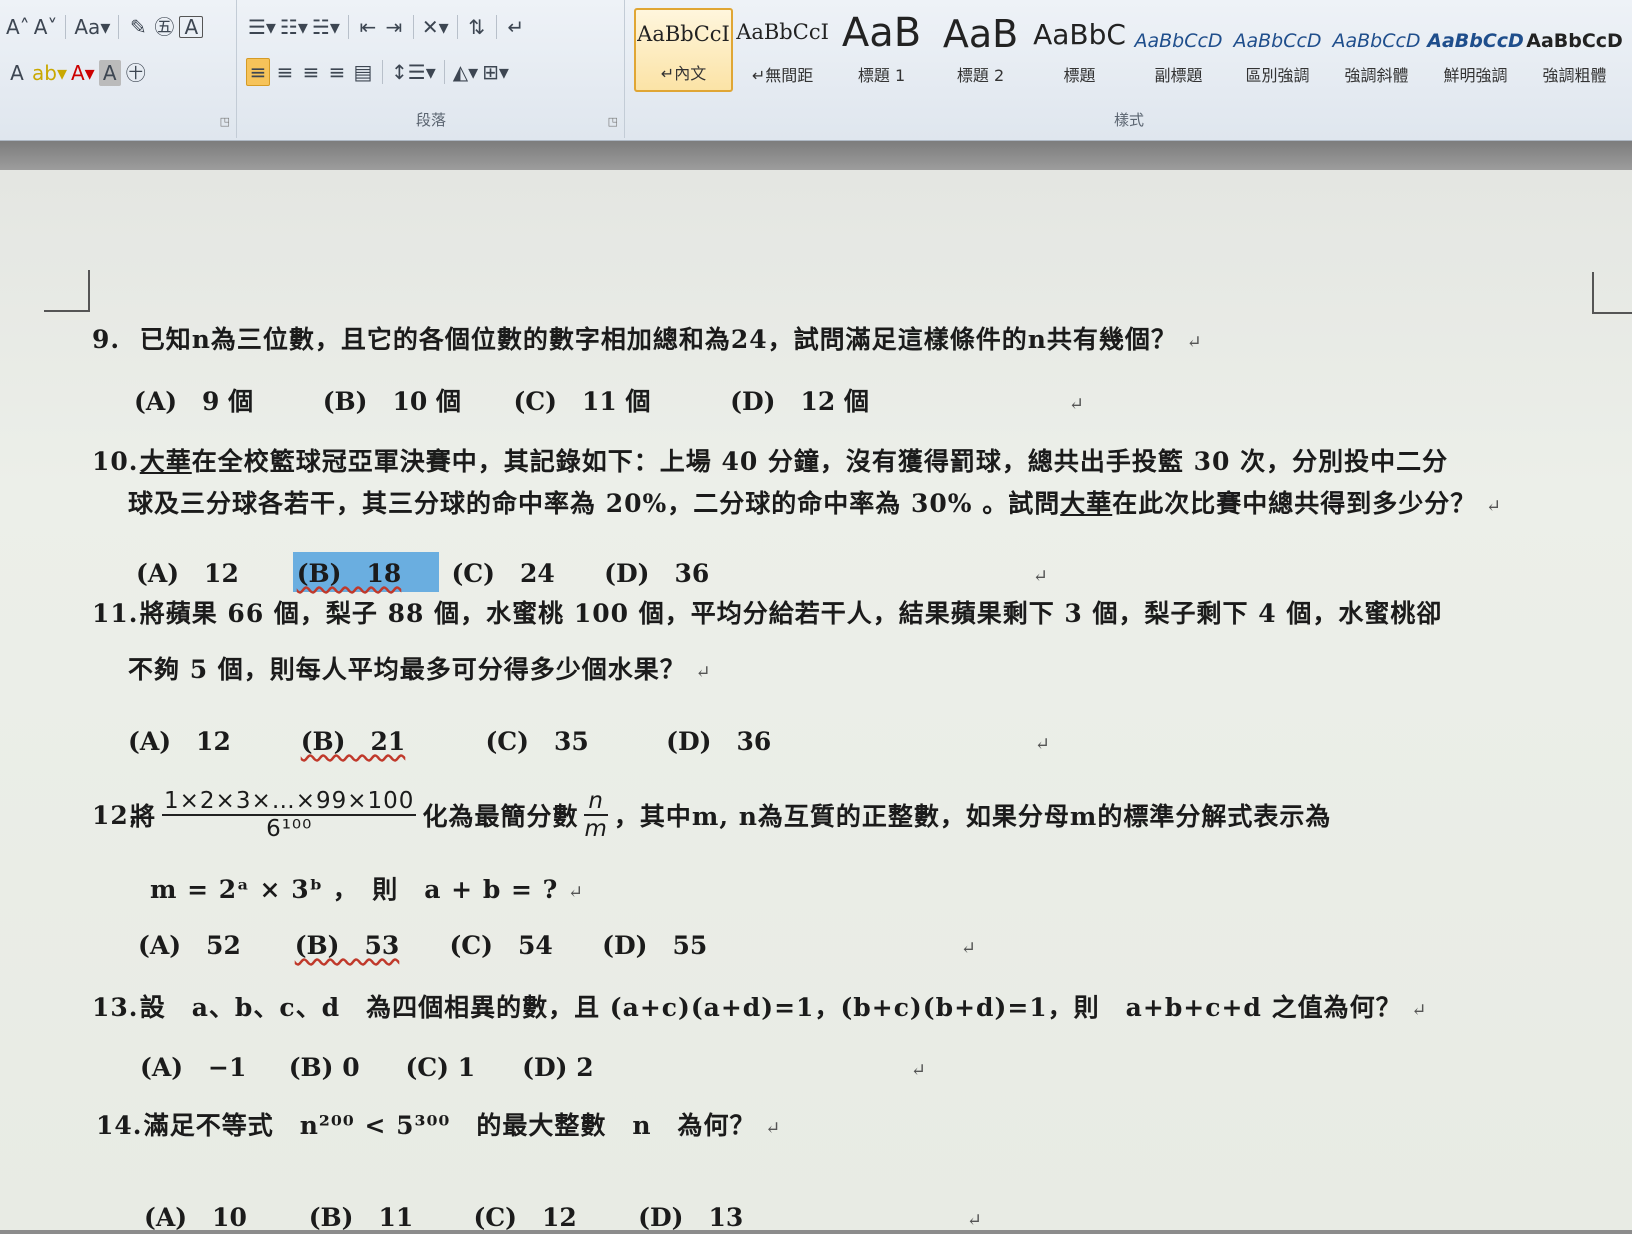 The width and height of the screenshot is (1632, 1234). I want to click on style-subtitle: AaBbCcD 副標題, so click(1178, 50).